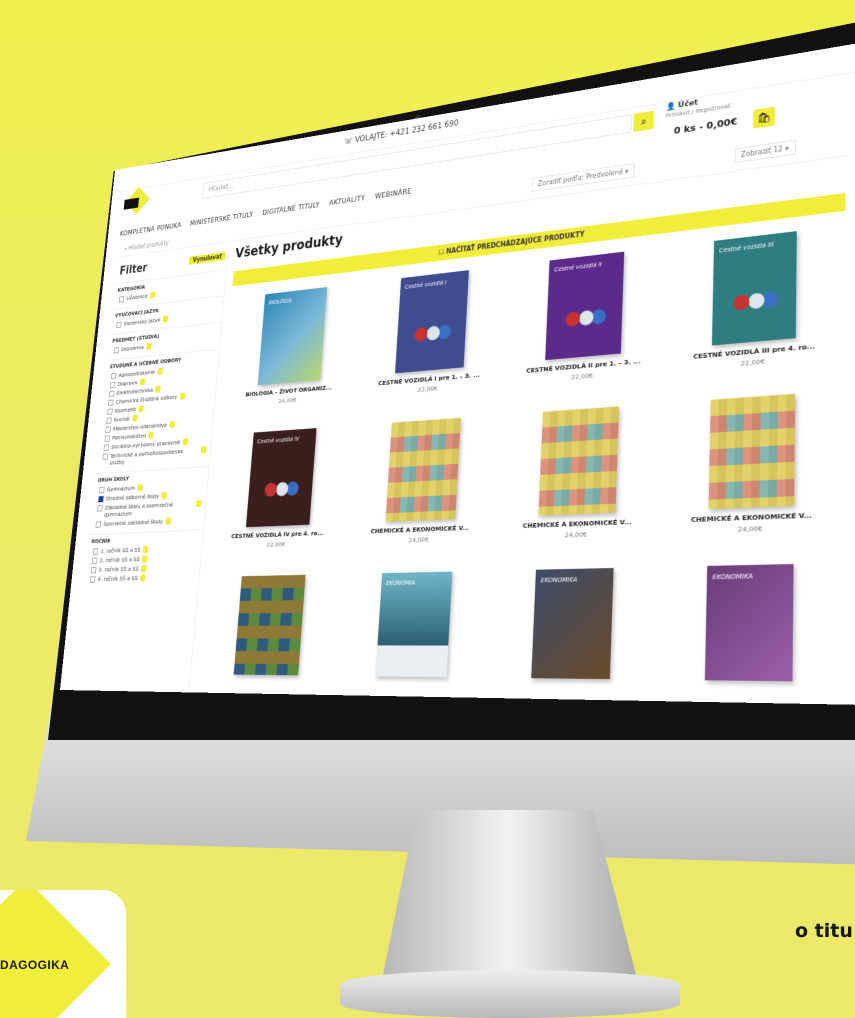 The image size is (855, 1018). Describe the element at coordinates (280, 302) in the screenshot. I see `cover-title: BIOLÓGIA` at that location.